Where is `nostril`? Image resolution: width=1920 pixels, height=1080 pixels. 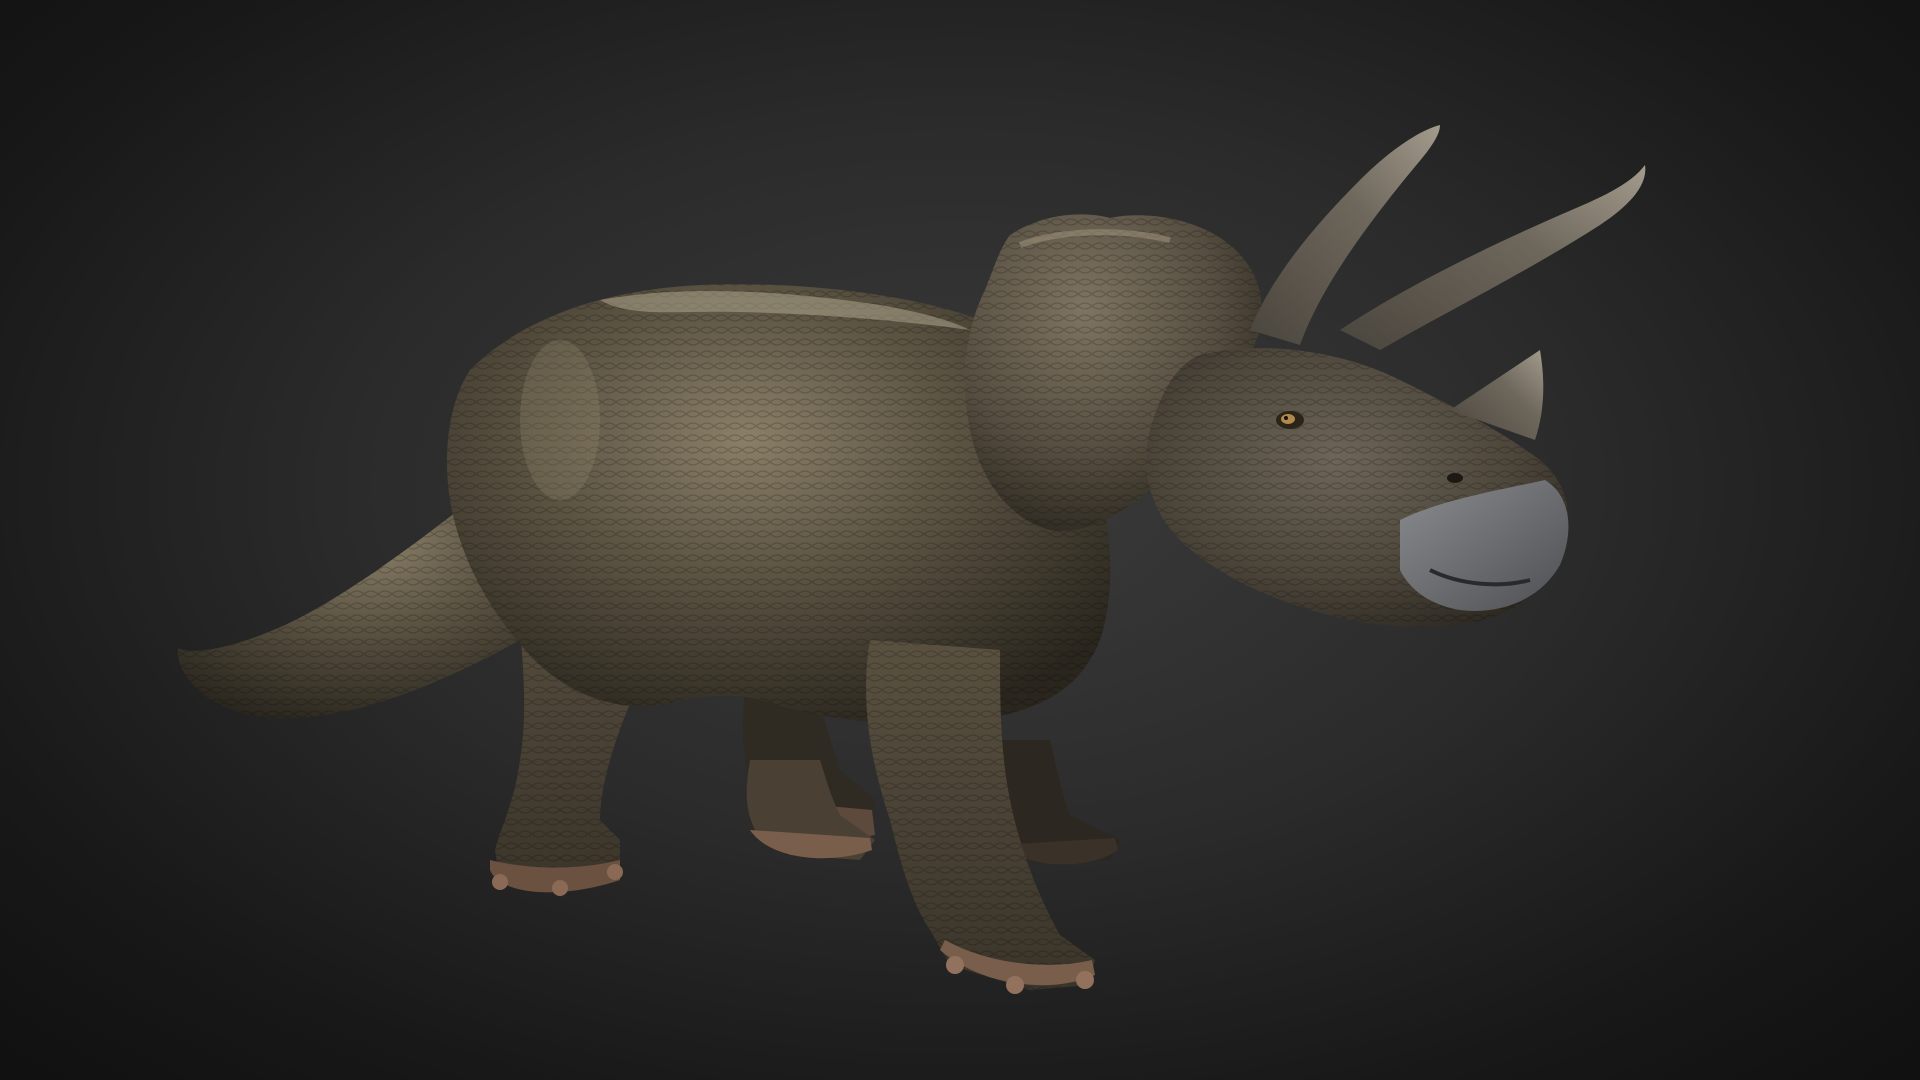
nostril is located at coordinates (1455, 478).